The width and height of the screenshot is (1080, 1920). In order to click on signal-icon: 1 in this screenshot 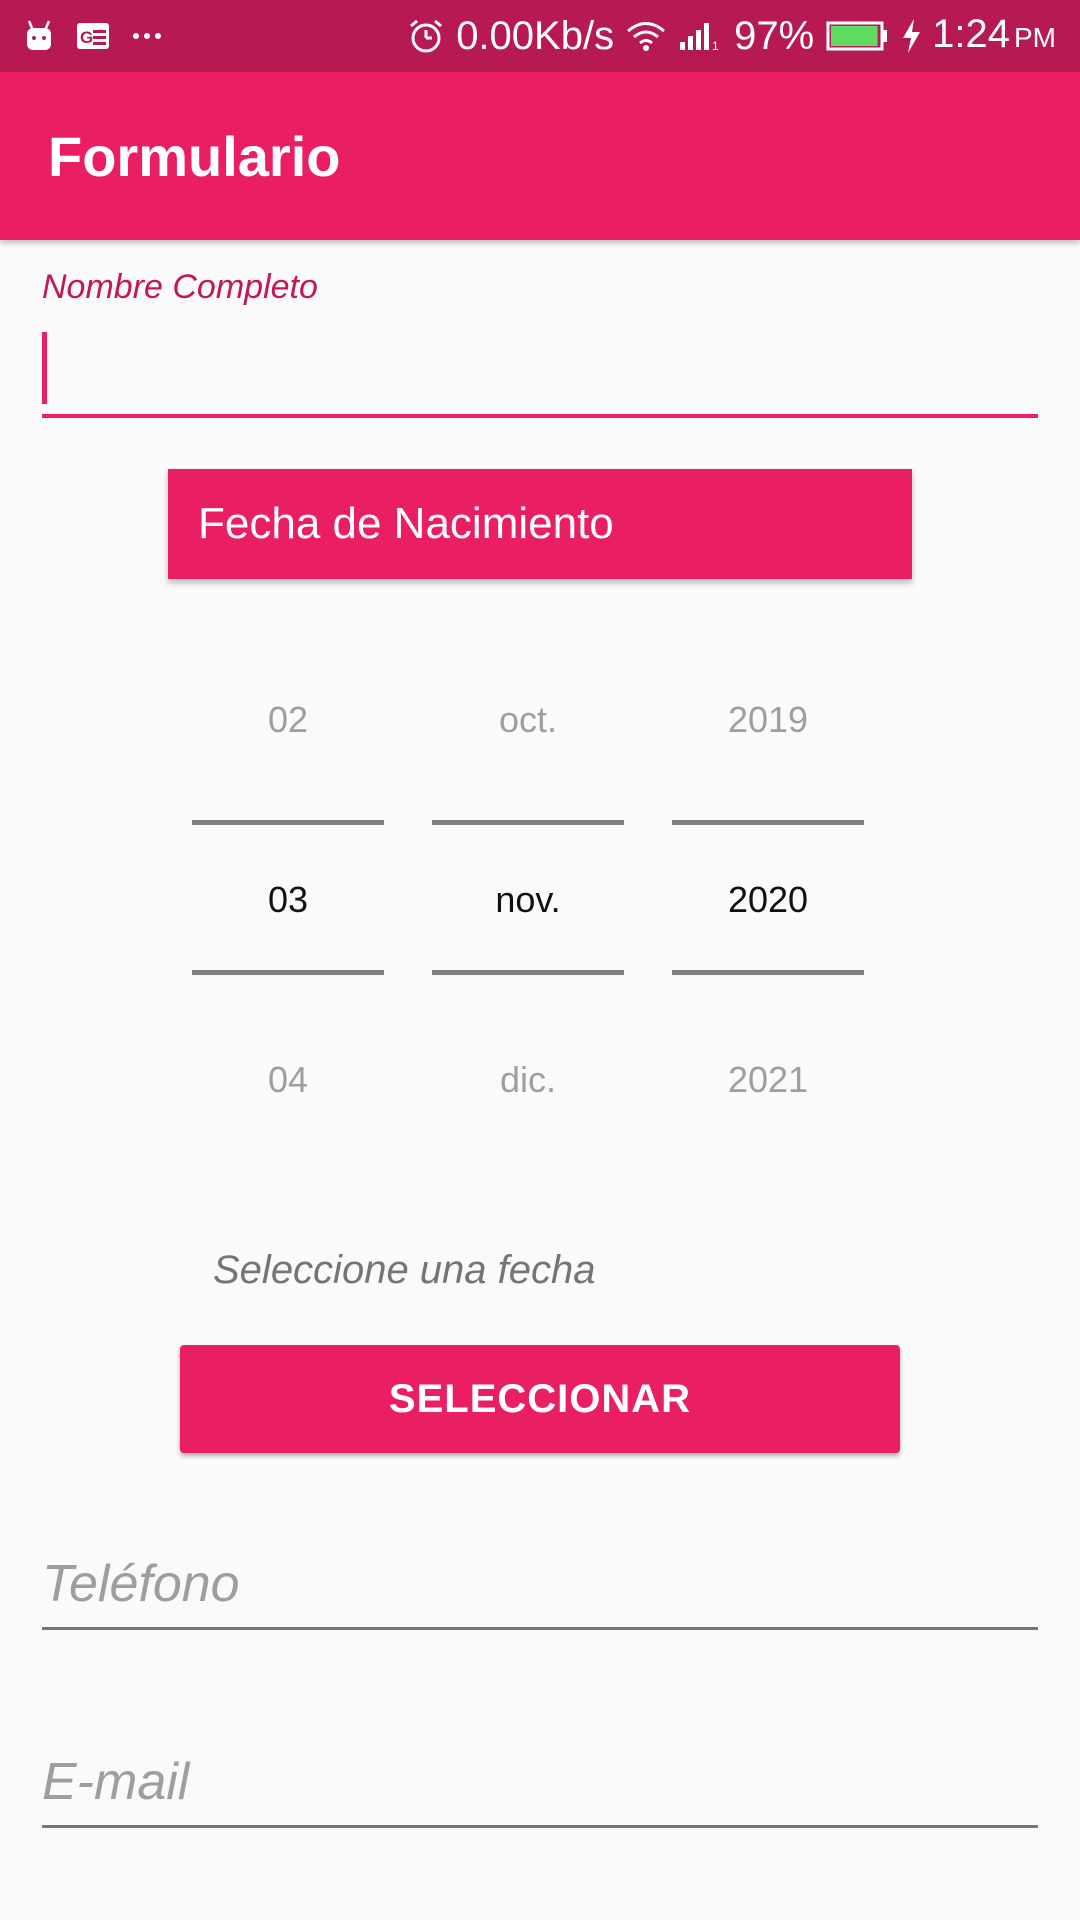, I will do `click(700, 36)`.